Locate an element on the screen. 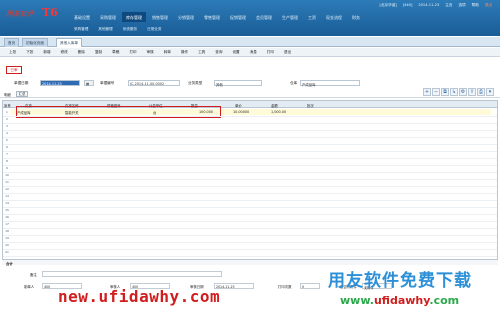 This screenshot has width=500, height=319. col-batch: 批次 is located at coordinates (310, 105).